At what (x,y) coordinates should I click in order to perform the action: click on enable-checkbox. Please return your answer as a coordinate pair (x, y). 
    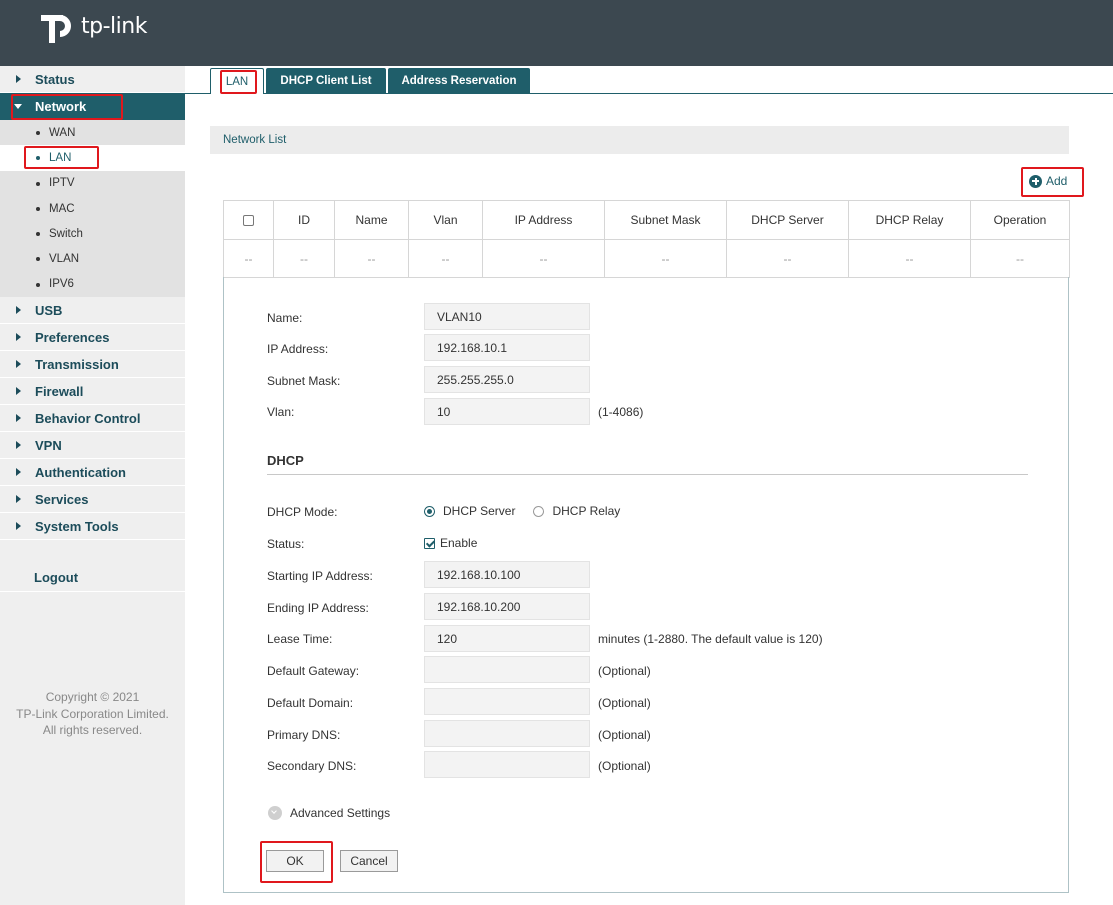
    Looking at the image, I should click on (429, 543).